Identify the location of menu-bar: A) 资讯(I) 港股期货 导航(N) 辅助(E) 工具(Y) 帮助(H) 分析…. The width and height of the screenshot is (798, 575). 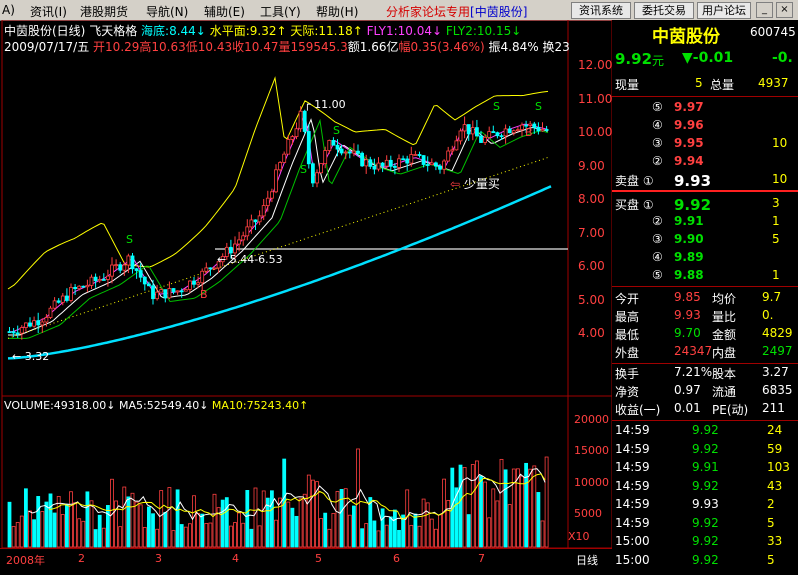
(399, 10).